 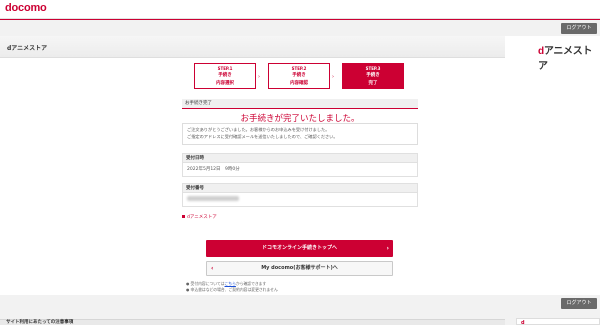 What do you see at coordinates (27, 48) in the screenshot?
I see `service-title: dアニメストア` at bounding box center [27, 48].